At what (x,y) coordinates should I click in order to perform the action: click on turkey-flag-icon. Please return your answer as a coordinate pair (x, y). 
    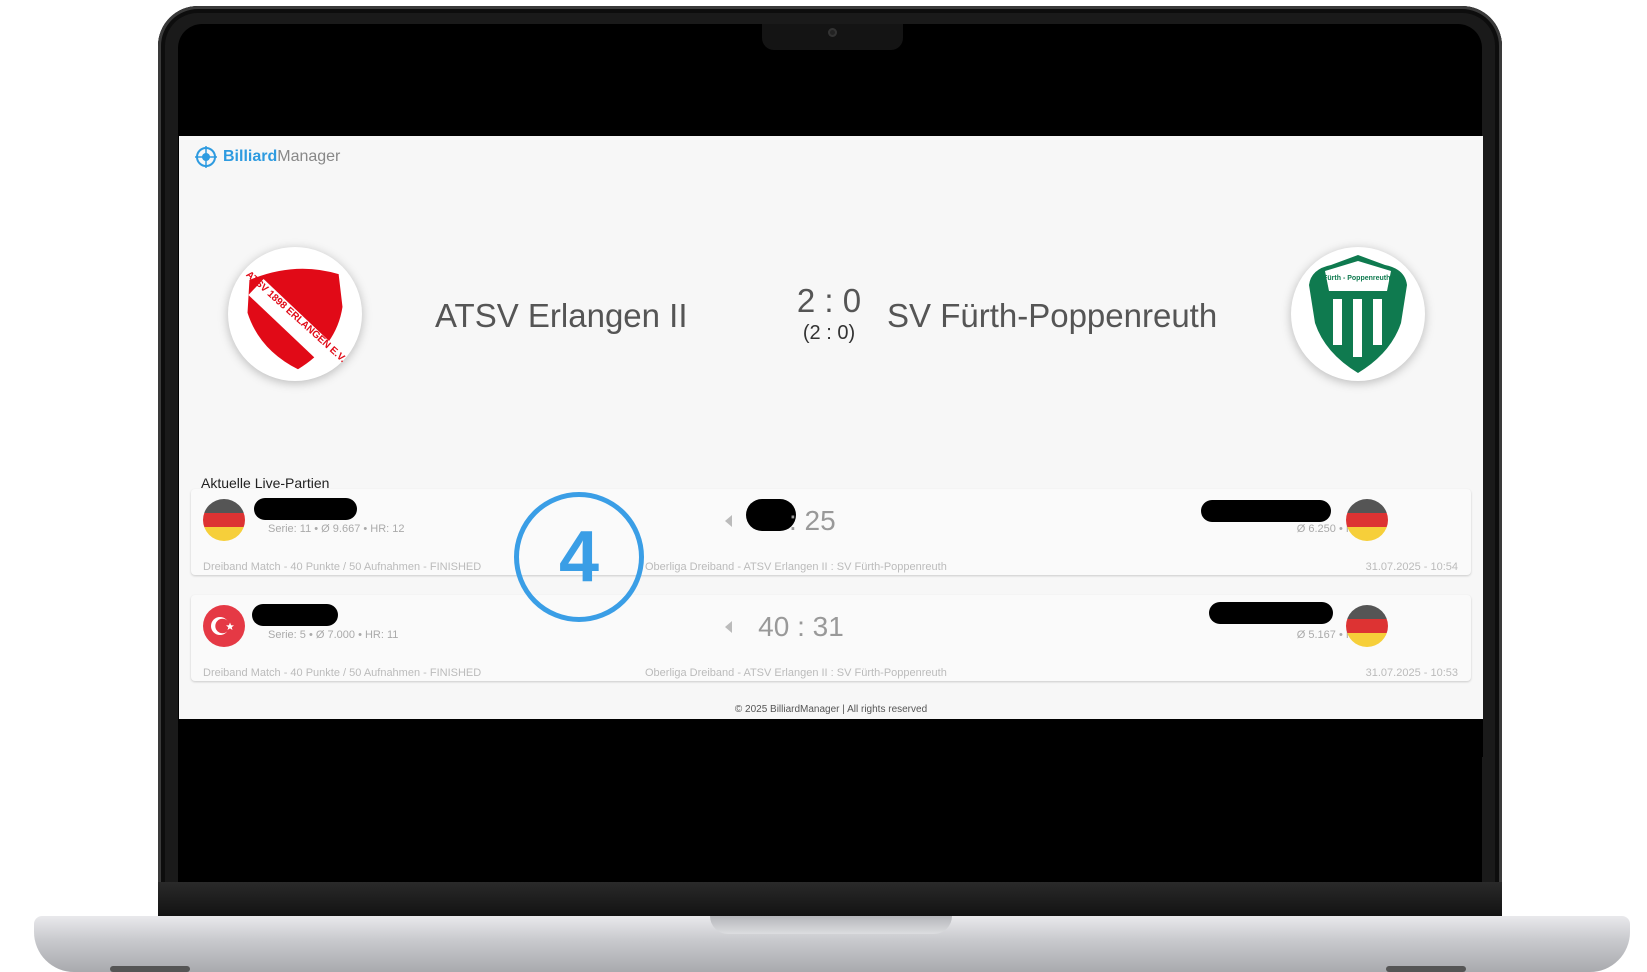
    Looking at the image, I should click on (224, 626).